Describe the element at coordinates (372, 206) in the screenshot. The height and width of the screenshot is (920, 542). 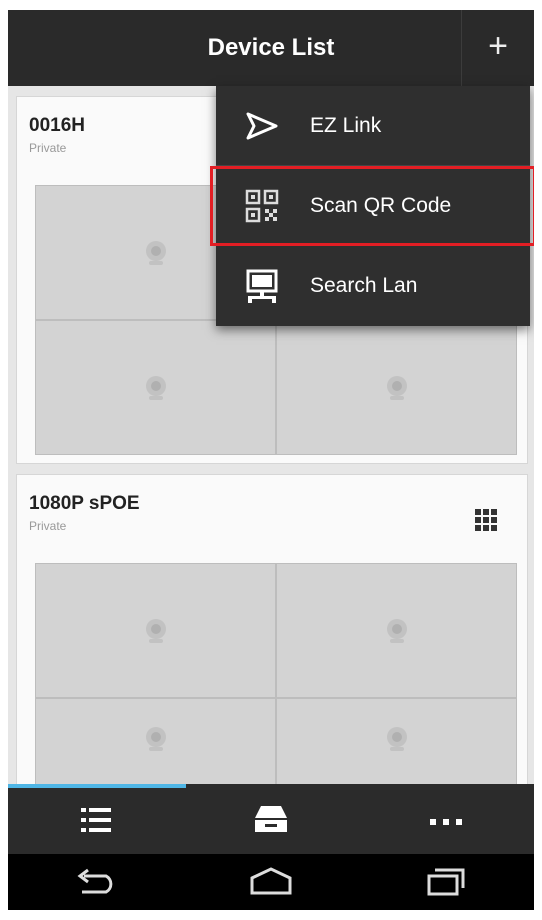
I see `highlight-box` at that location.